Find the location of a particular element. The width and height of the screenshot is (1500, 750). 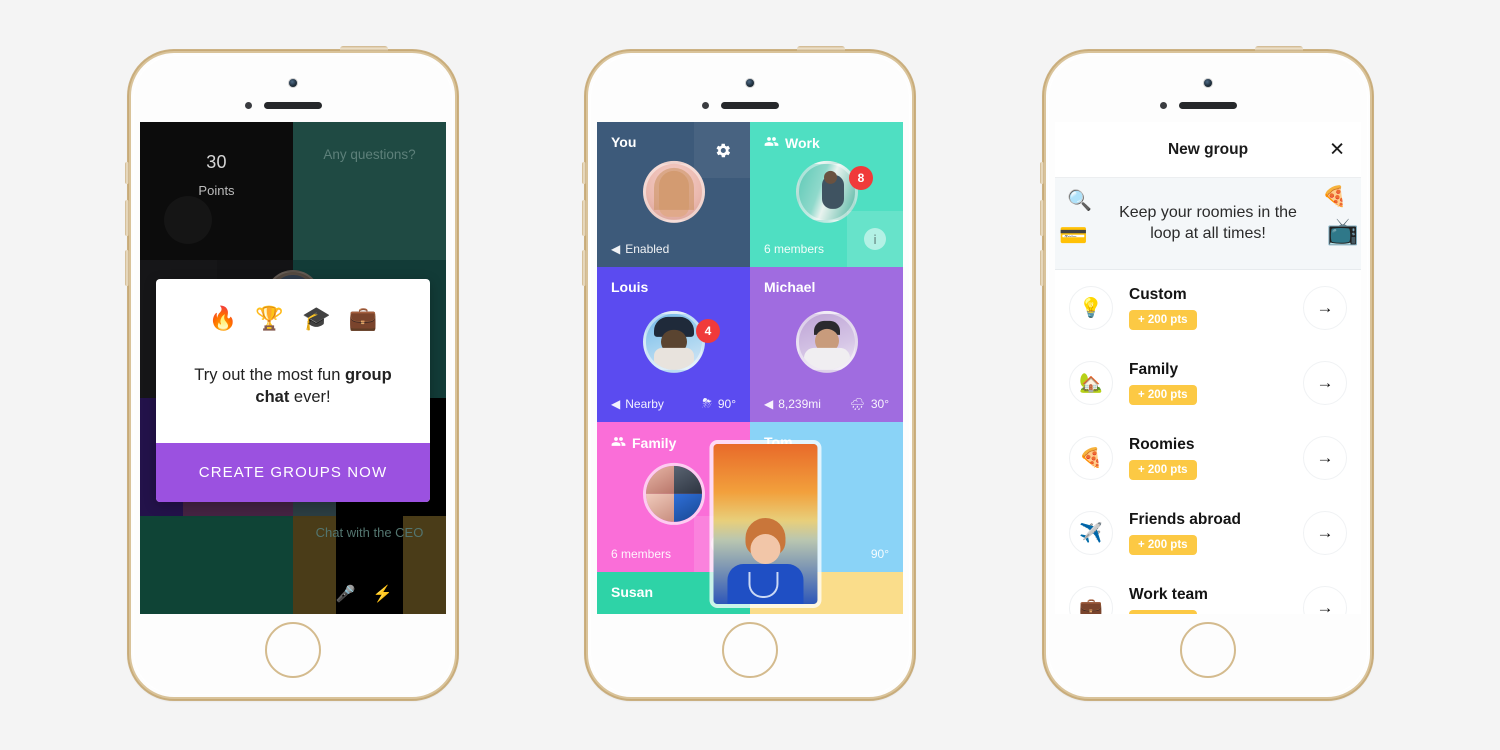

group-tile-title: Susan is located at coordinates (632, 592).